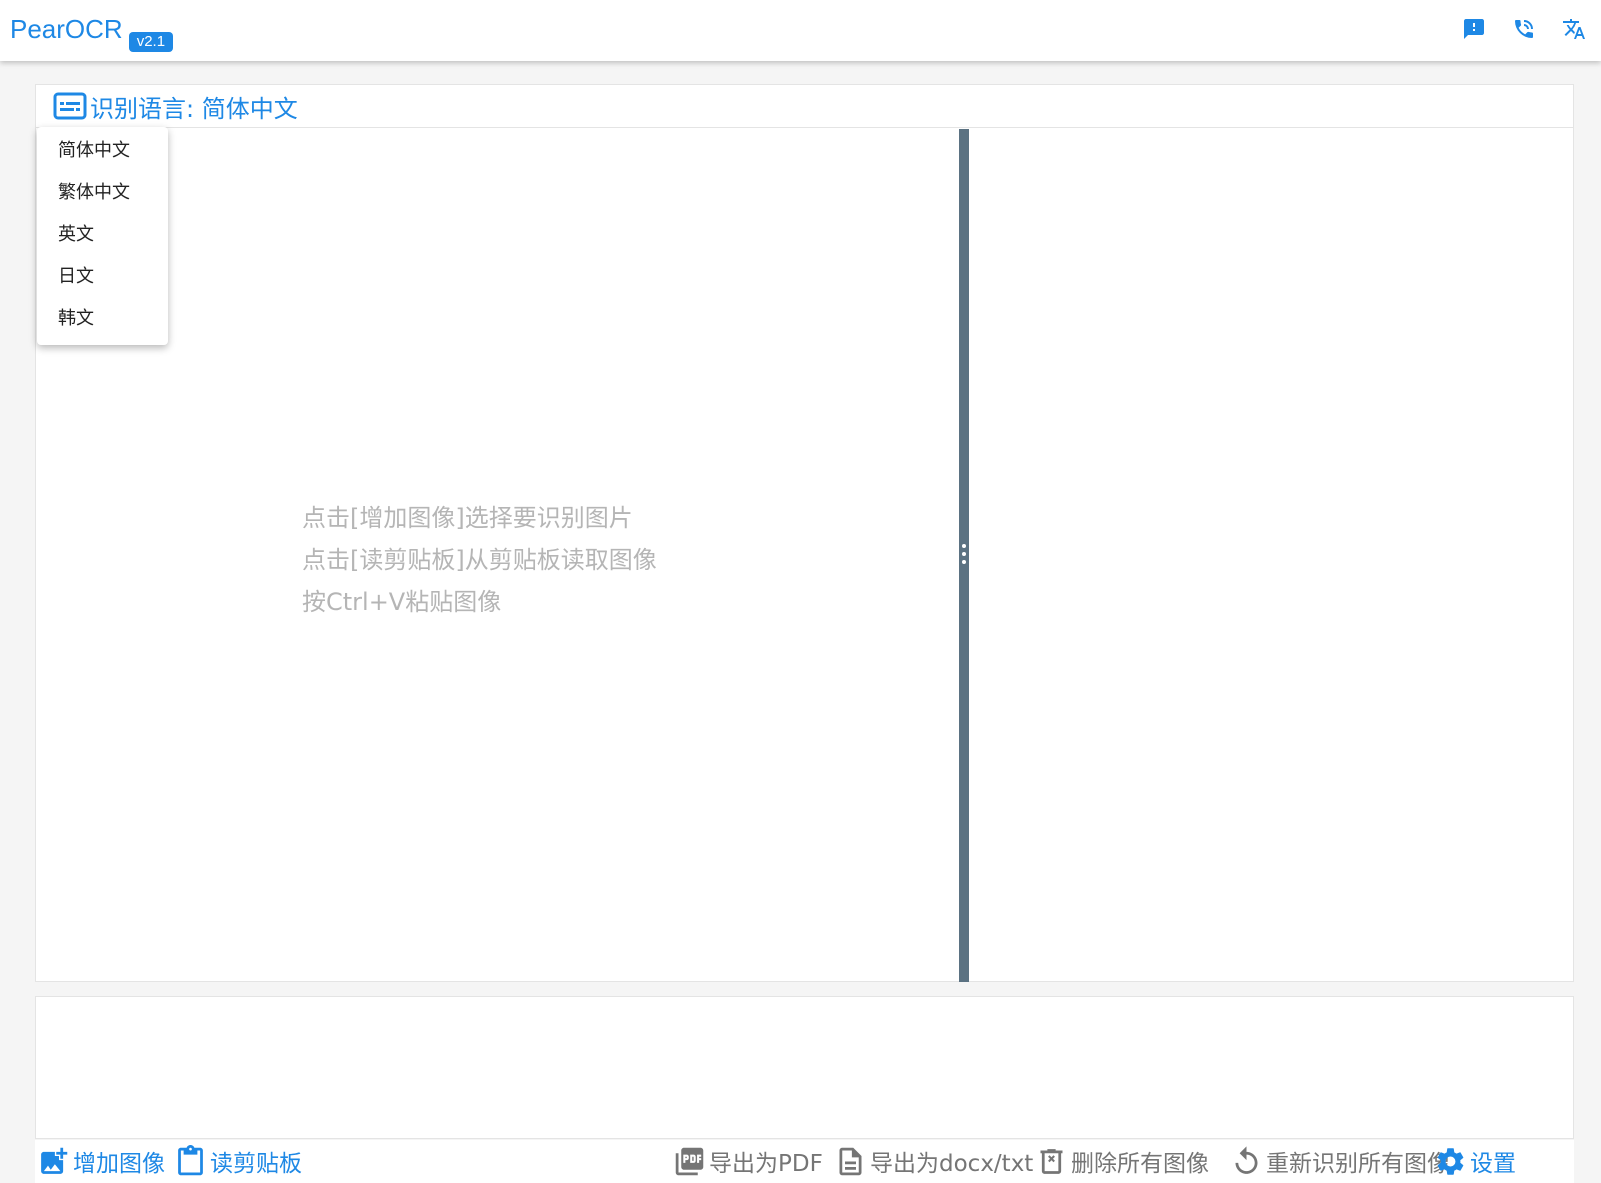 Image resolution: width=1601 pixels, height=1183 pixels. Describe the element at coordinates (1450, 1161) in the screenshot. I see `gear-icon` at that location.